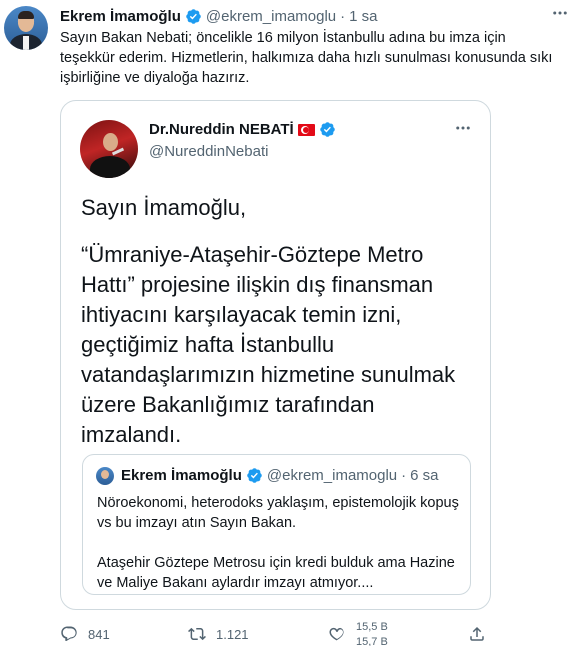  What do you see at coordinates (232, 634) in the screenshot?
I see `retweet-count: 1.121` at bounding box center [232, 634].